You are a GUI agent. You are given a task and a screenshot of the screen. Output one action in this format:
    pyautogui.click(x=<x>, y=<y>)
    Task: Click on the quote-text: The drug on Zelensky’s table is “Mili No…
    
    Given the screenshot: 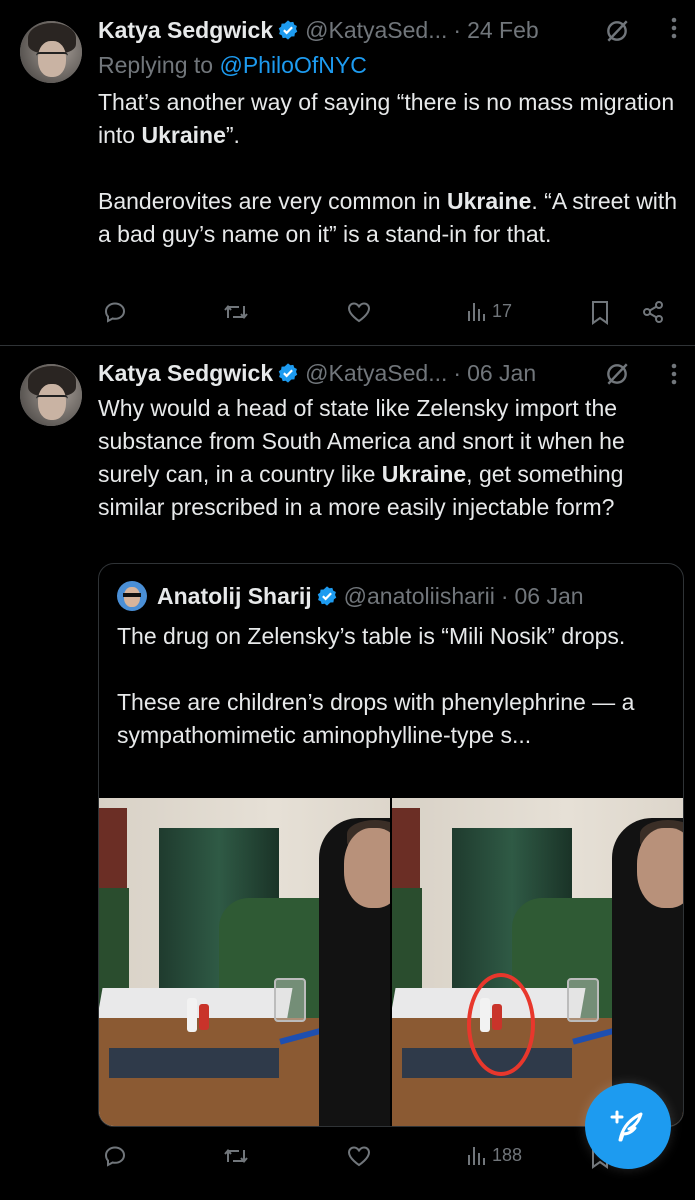 What is the action you would take?
    pyautogui.click(x=376, y=685)
    